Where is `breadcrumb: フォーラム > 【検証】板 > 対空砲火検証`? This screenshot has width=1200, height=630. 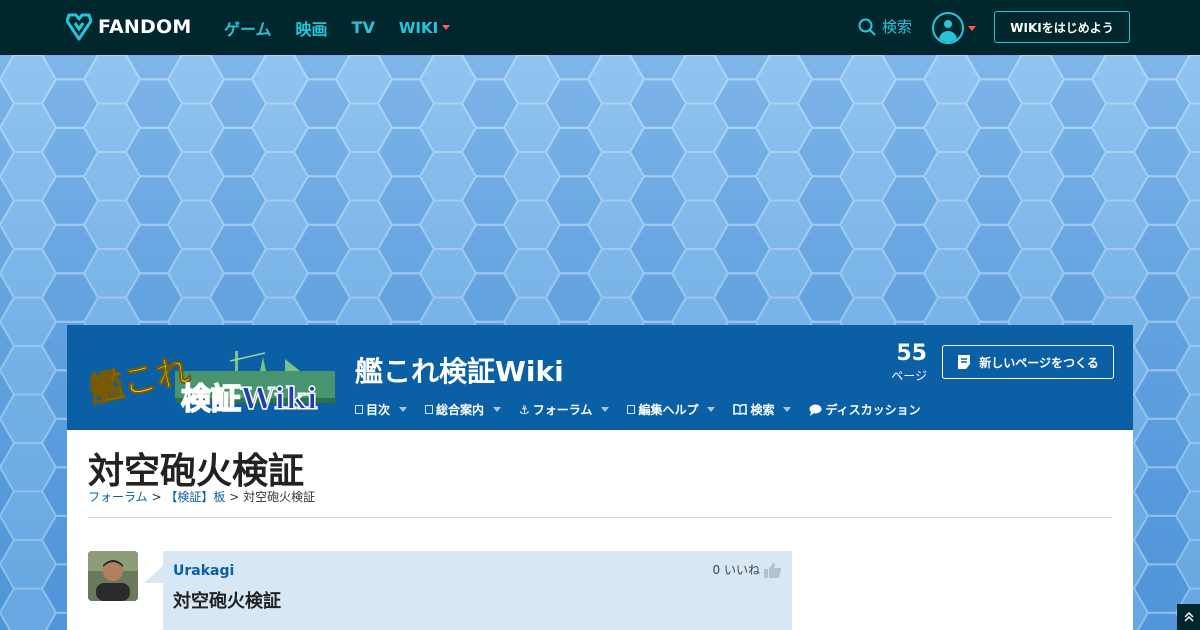 breadcrumb: フォーラム > 【検証】板 > 対空砲火検証 is located at coordinates (201, 496).